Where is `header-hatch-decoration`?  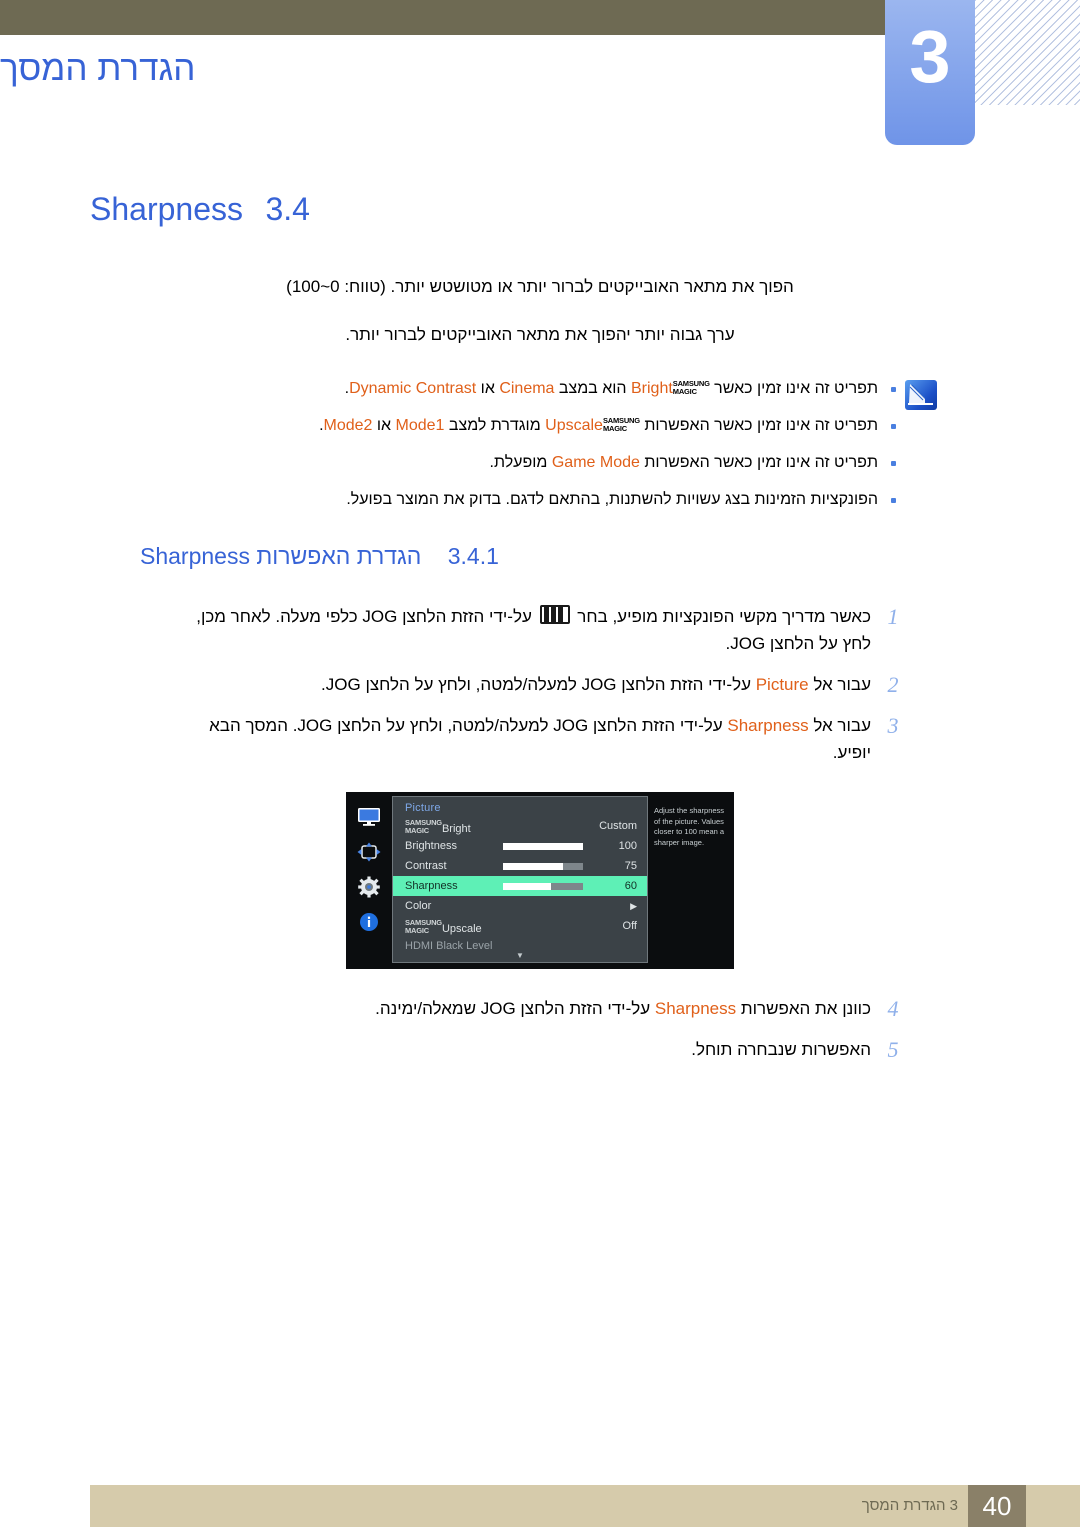
header-hatch-decoration is located at coordinates (1027, 52).